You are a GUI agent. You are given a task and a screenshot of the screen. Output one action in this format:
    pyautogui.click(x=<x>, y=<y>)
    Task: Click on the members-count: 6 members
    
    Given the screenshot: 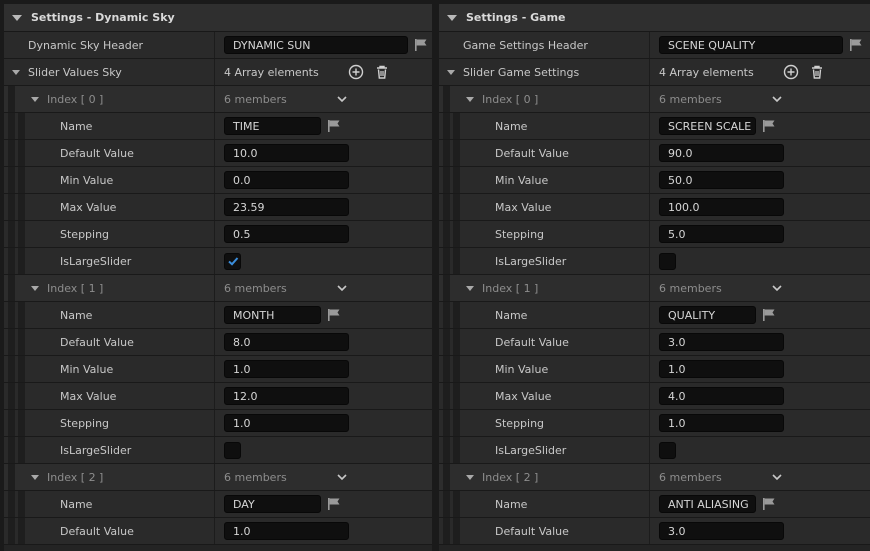 What is the action you would take?
    pyautogui.click(x=255, y=99)
    